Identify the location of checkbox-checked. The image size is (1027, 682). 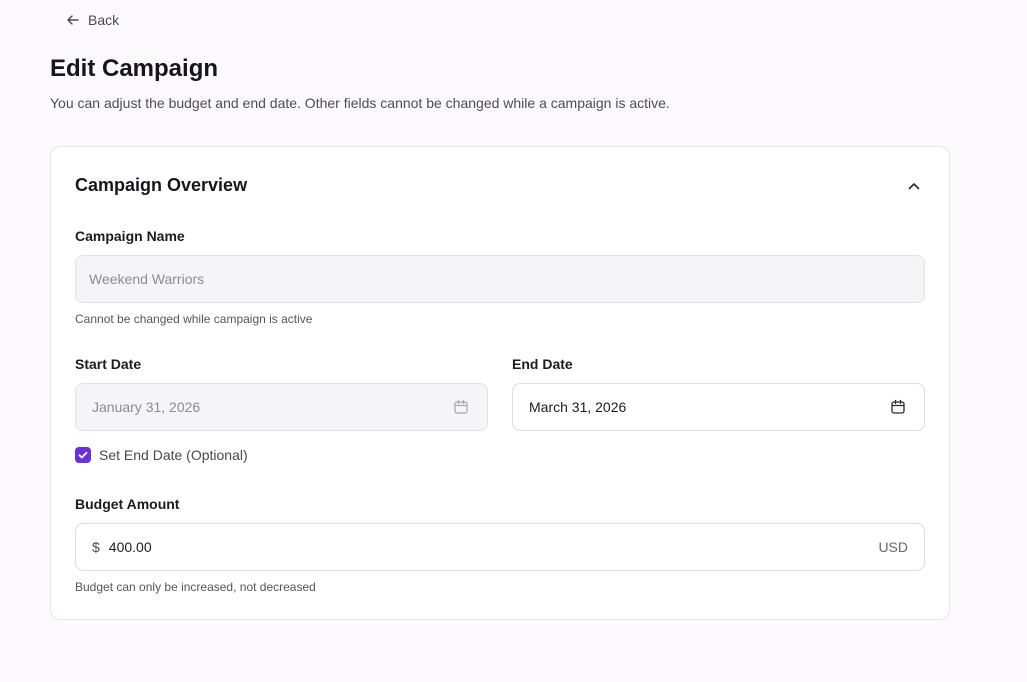
(83, 455).